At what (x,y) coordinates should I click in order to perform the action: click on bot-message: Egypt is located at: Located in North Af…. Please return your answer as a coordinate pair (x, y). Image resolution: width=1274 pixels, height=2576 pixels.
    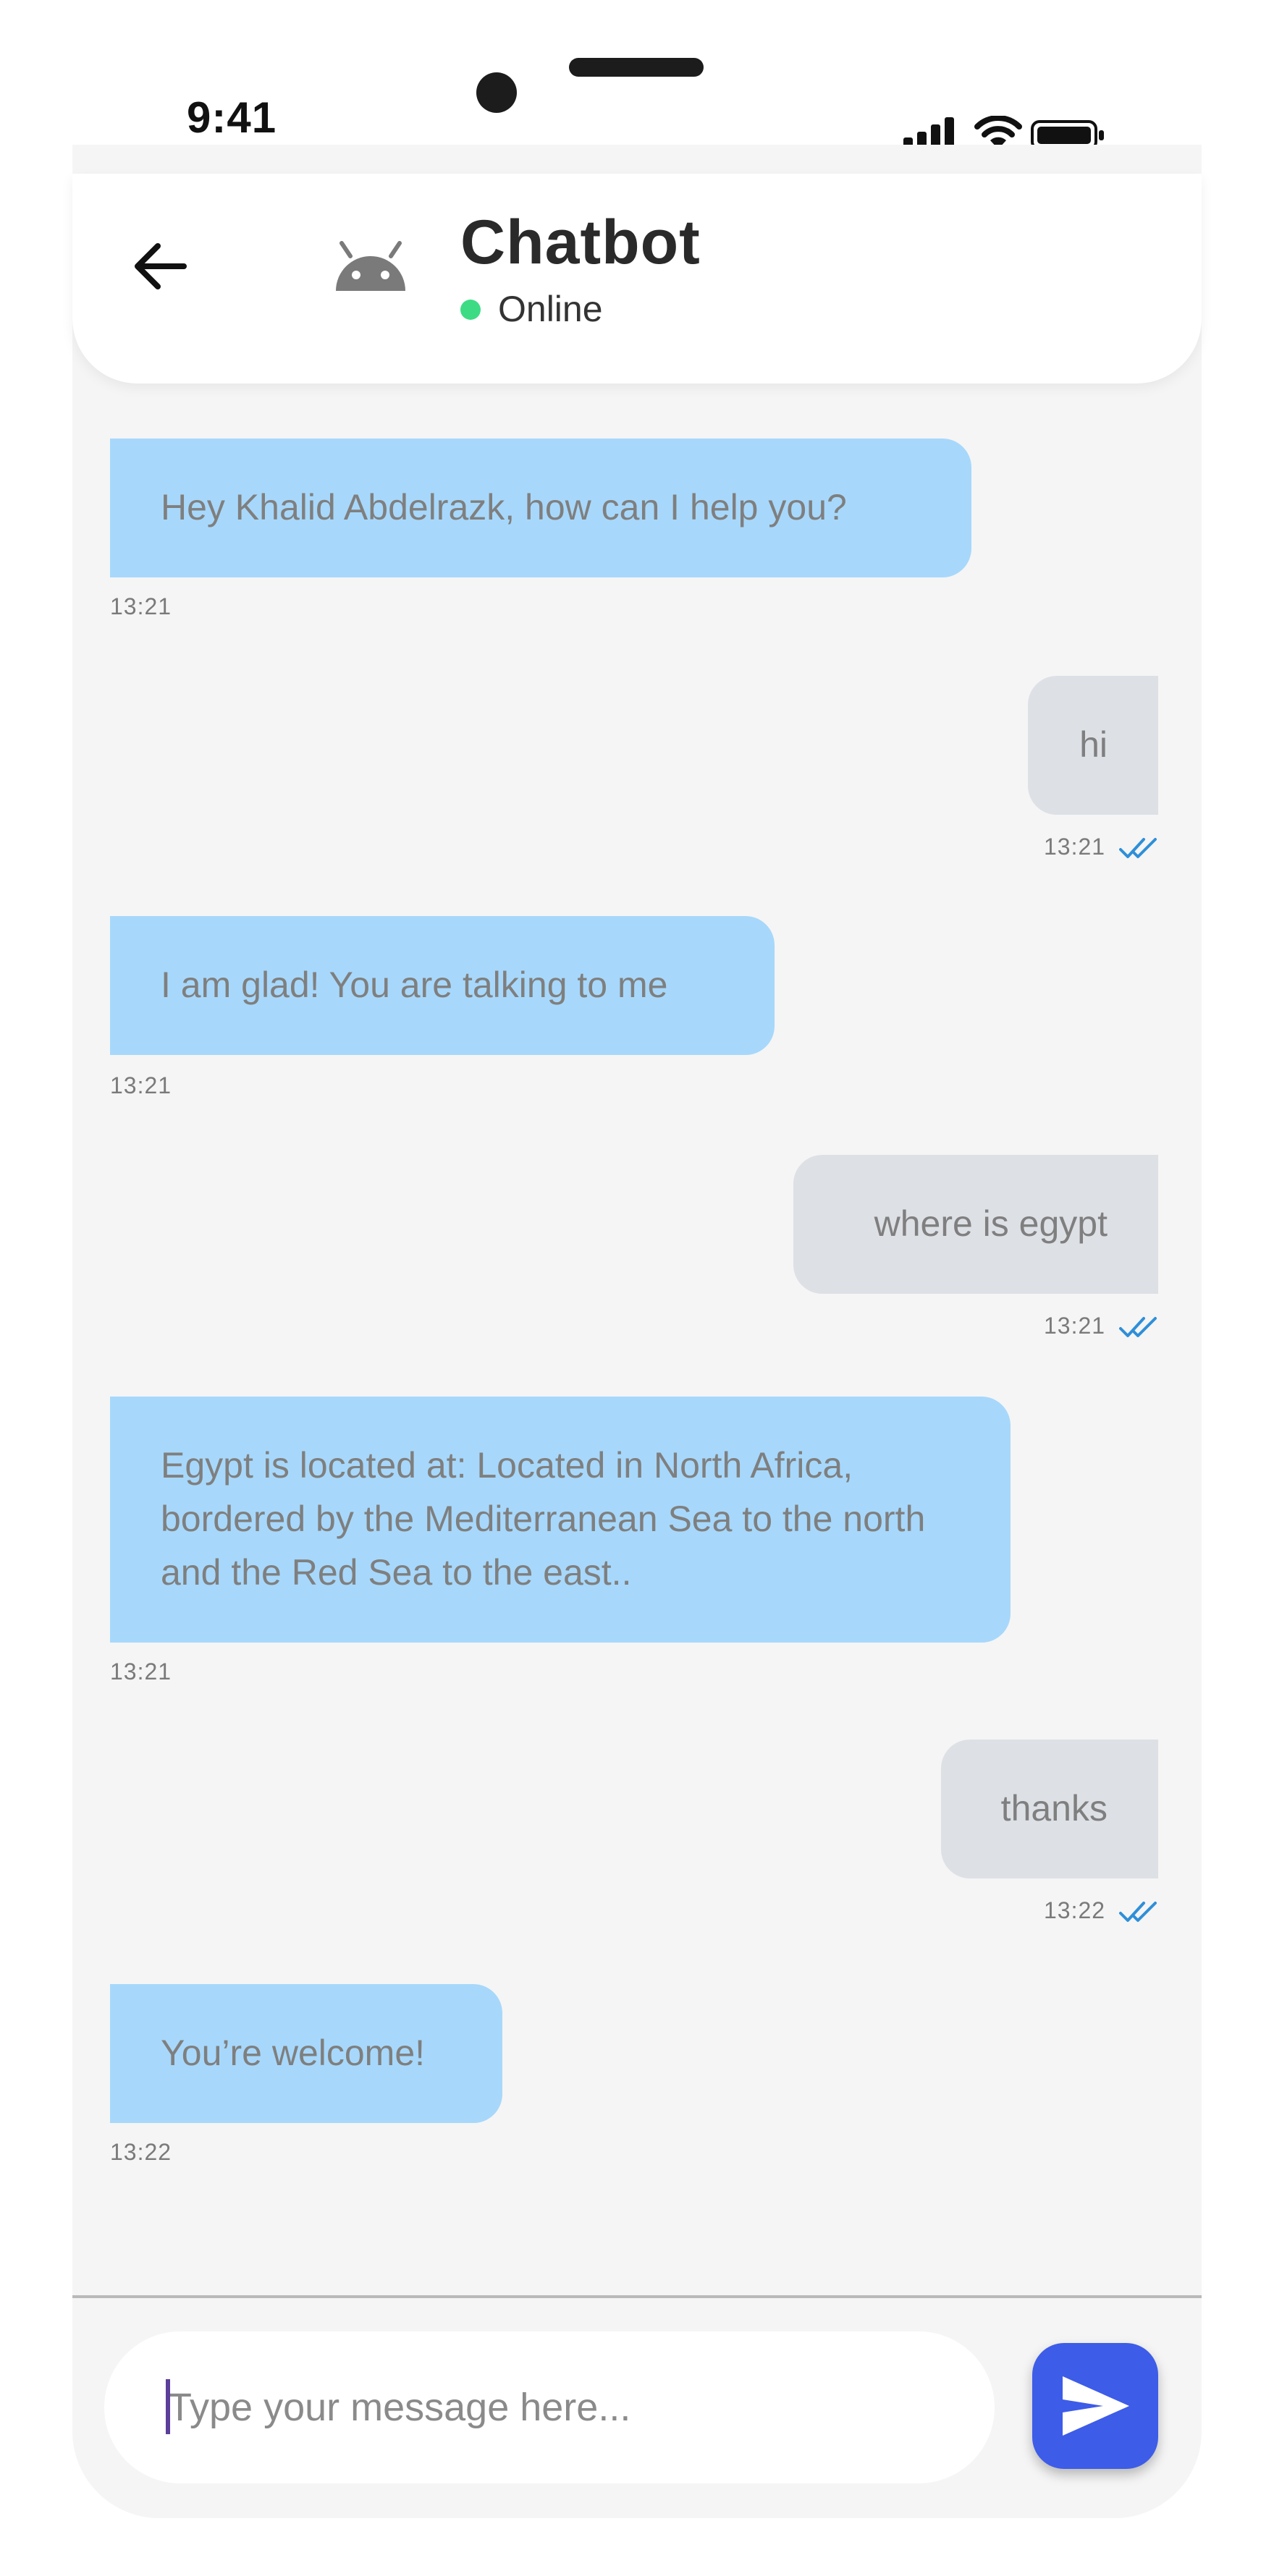
    Looking at the image, I should click on (560, 1520).